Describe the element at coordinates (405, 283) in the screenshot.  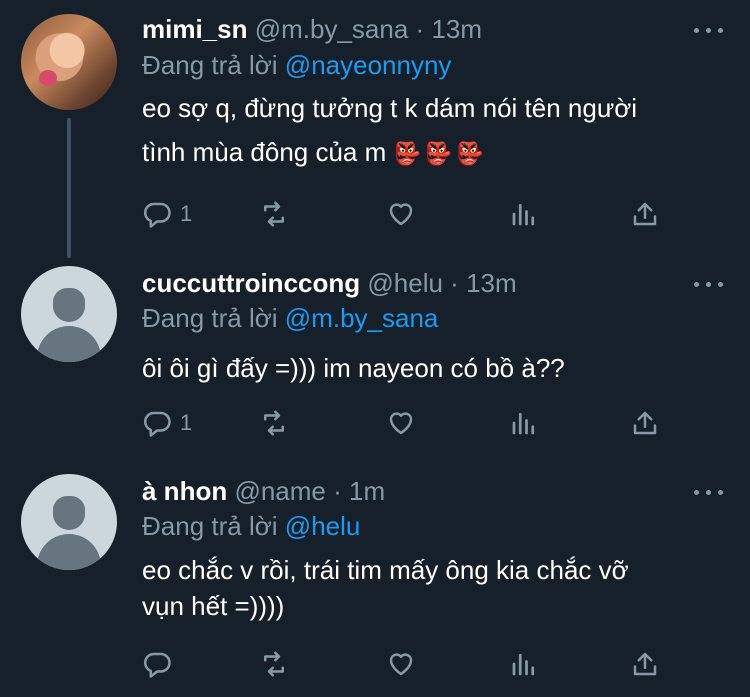
I see `user-handle: @helu` at that location.